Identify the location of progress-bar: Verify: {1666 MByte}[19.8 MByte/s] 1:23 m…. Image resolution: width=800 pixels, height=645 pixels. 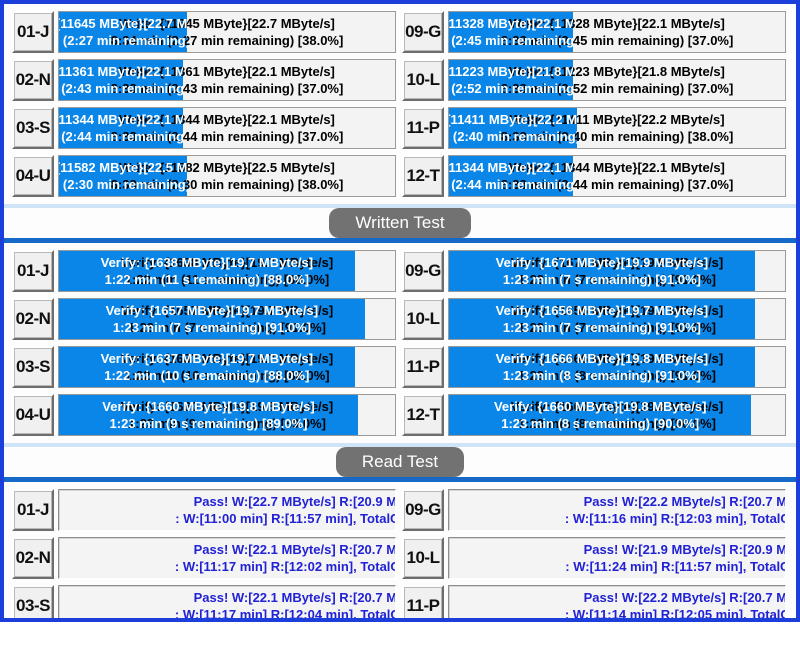
(617, 367).